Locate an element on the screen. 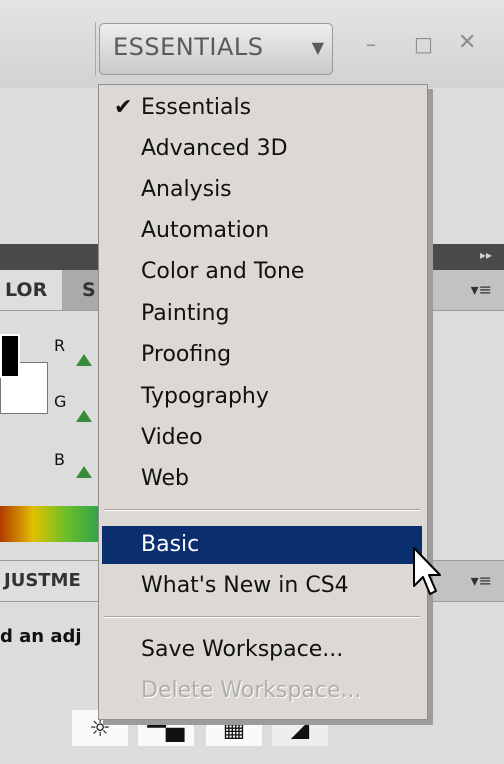  menu-item-video: Video is located at coordinates (262, 438).